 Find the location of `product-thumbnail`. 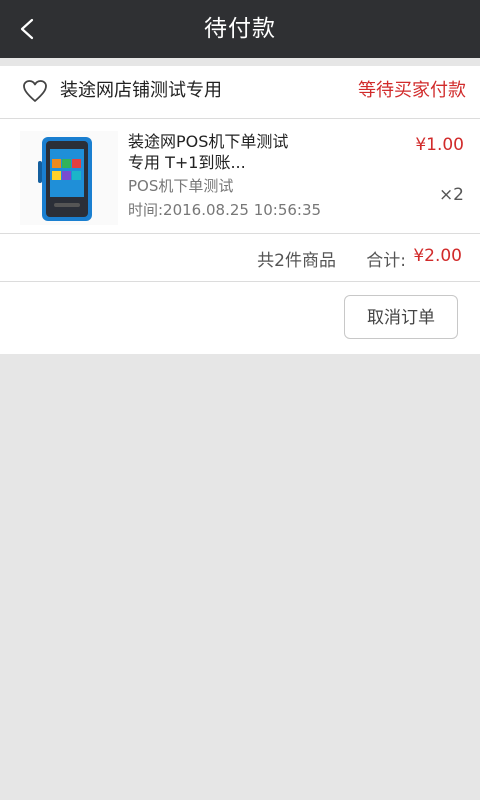

product-thumbnail is located at coordinates (69, 178).